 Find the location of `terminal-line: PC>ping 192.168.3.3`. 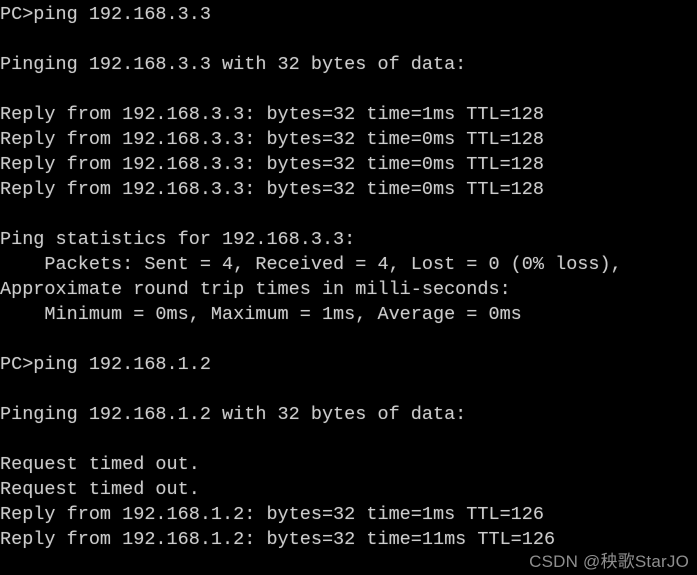

terminal-line: PC>ping 192.168.3.3 is located at coordinates (105, 14).